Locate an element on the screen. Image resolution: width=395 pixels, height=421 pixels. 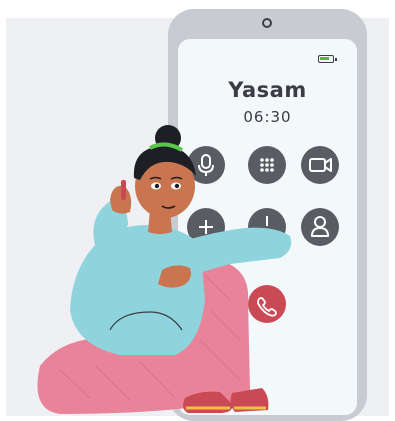
phone-hand is located at coordinates (121, 199).